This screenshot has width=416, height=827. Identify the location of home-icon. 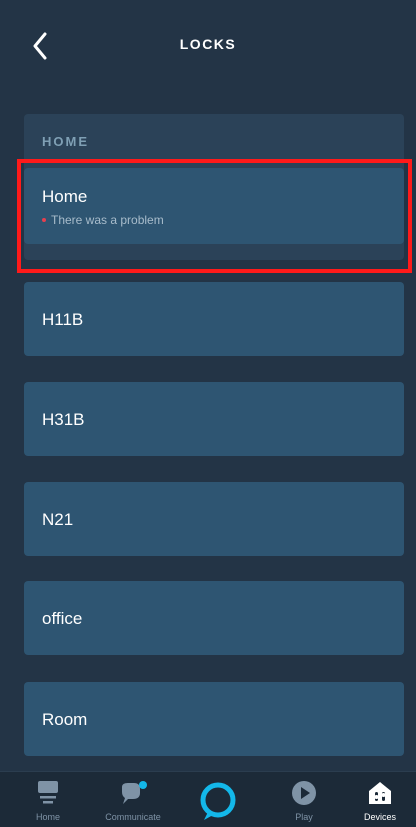
(48, 792).